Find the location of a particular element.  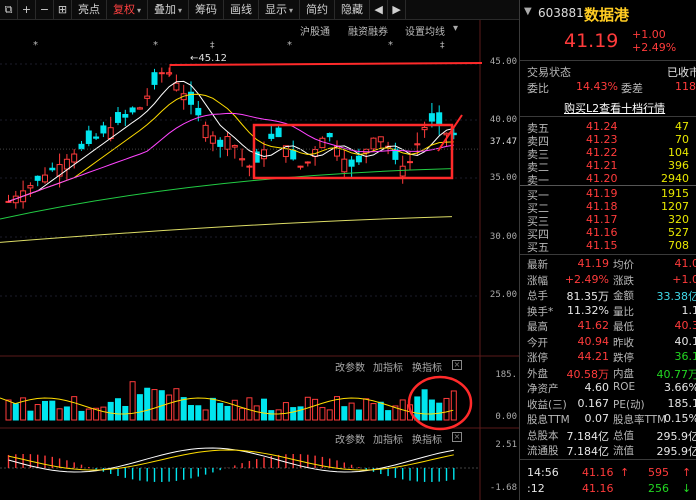

stat-label: 流通股 is located at coordinates (543, 451).